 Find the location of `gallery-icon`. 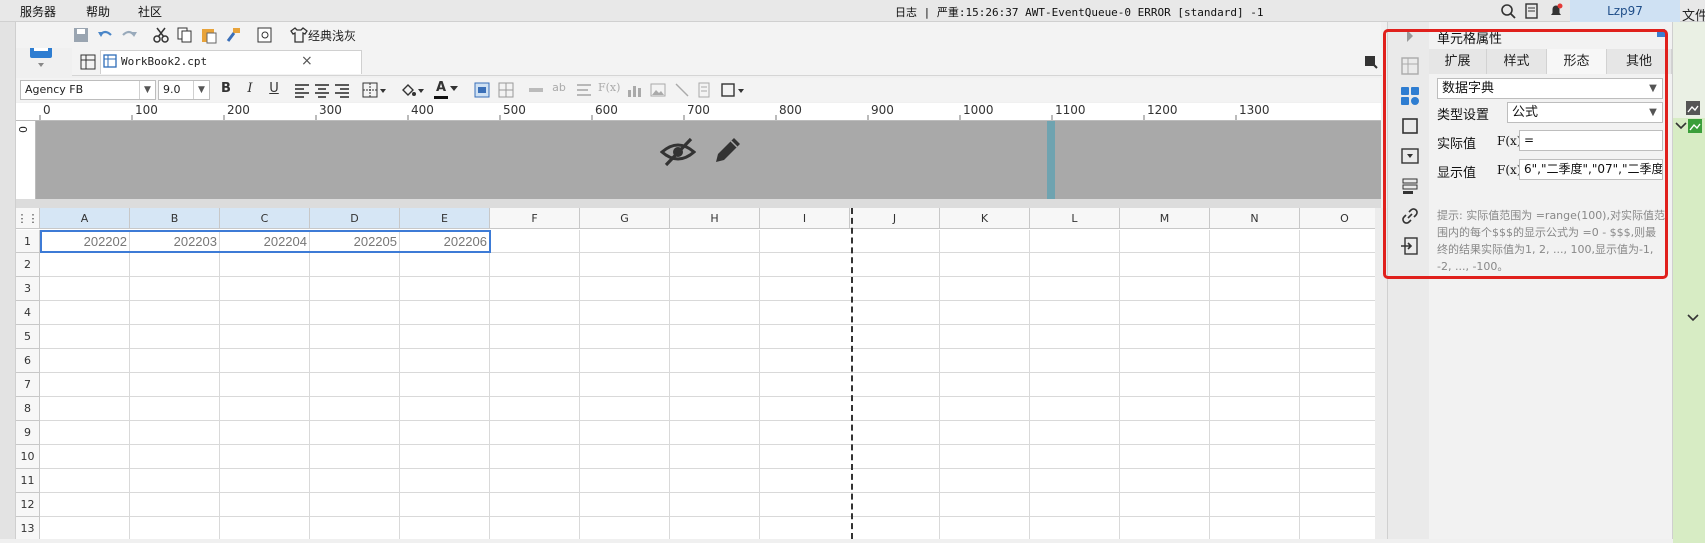

gallery-icon is located at coordinates (1693, 108).